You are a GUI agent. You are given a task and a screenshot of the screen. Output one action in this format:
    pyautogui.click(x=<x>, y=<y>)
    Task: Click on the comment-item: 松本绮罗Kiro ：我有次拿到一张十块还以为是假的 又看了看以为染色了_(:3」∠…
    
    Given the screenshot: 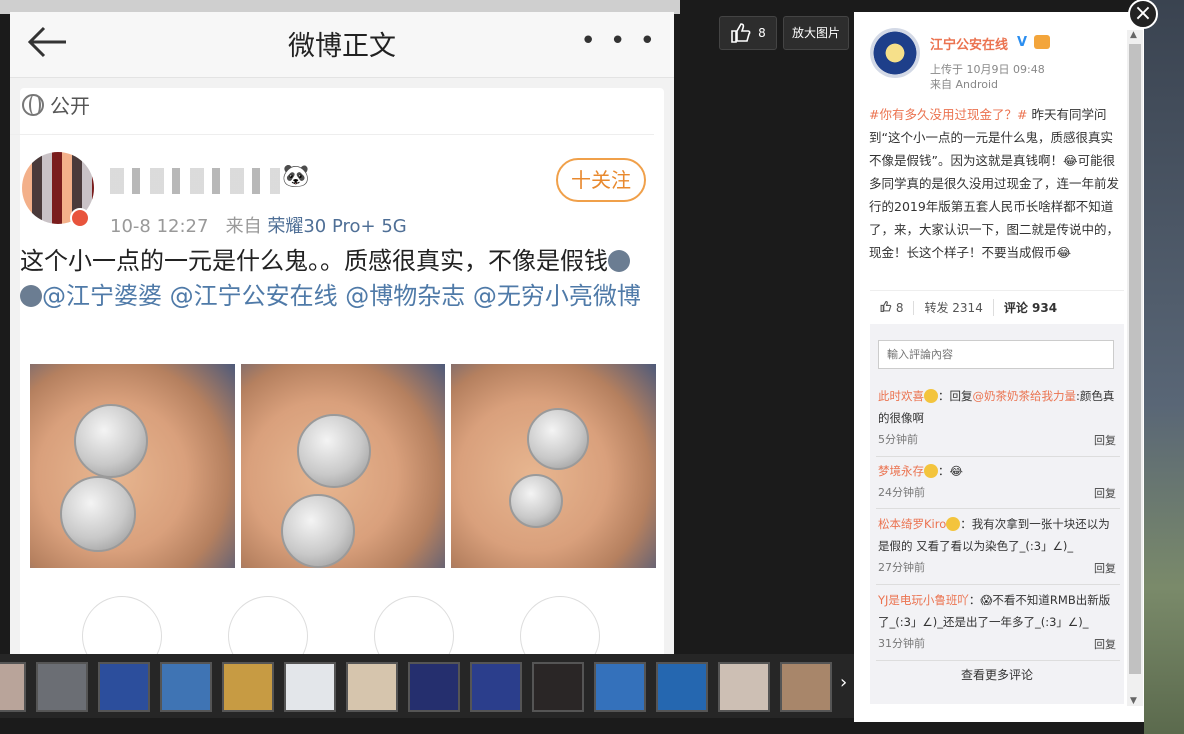 What is the action you would take?
    pyautogui.click(x=998, y=546)
    